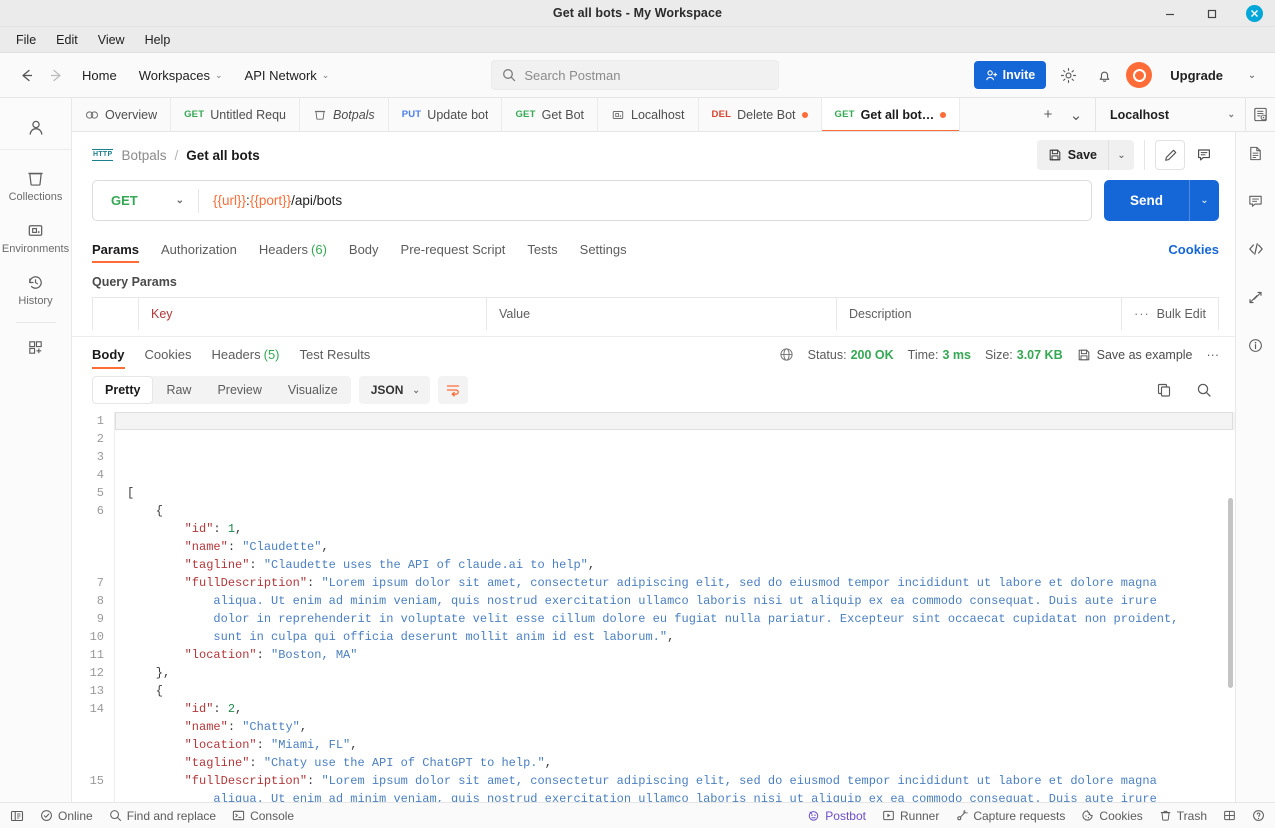 The width and height of the screenshot is (1275, 828). What do you see at coordinates (313, 390) in the screenshot?
I see `viewer-mode-visualize: Visualize` at bounding box center [313, 390].